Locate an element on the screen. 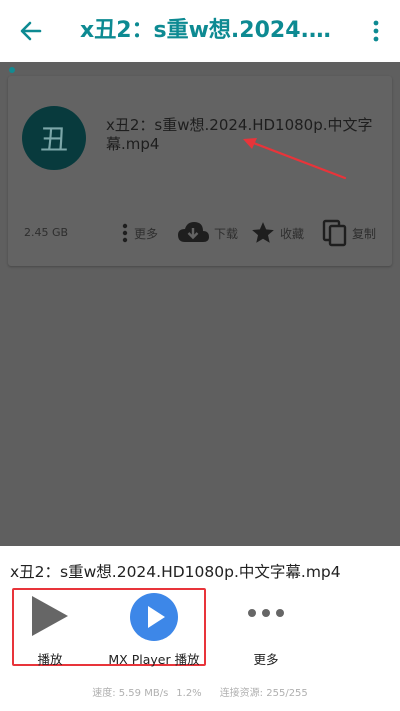  copy-action-label: 复制 is located at coordinates (364, 233).